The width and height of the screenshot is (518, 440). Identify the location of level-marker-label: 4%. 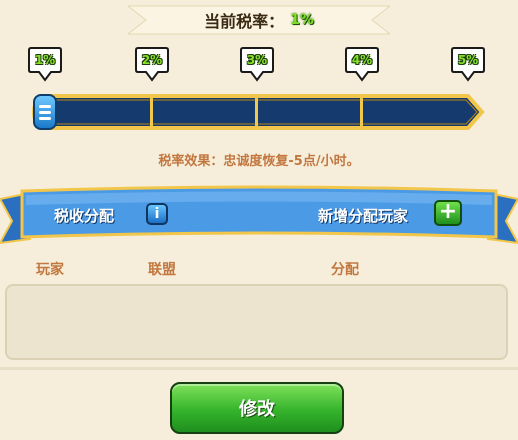
(362, 60).